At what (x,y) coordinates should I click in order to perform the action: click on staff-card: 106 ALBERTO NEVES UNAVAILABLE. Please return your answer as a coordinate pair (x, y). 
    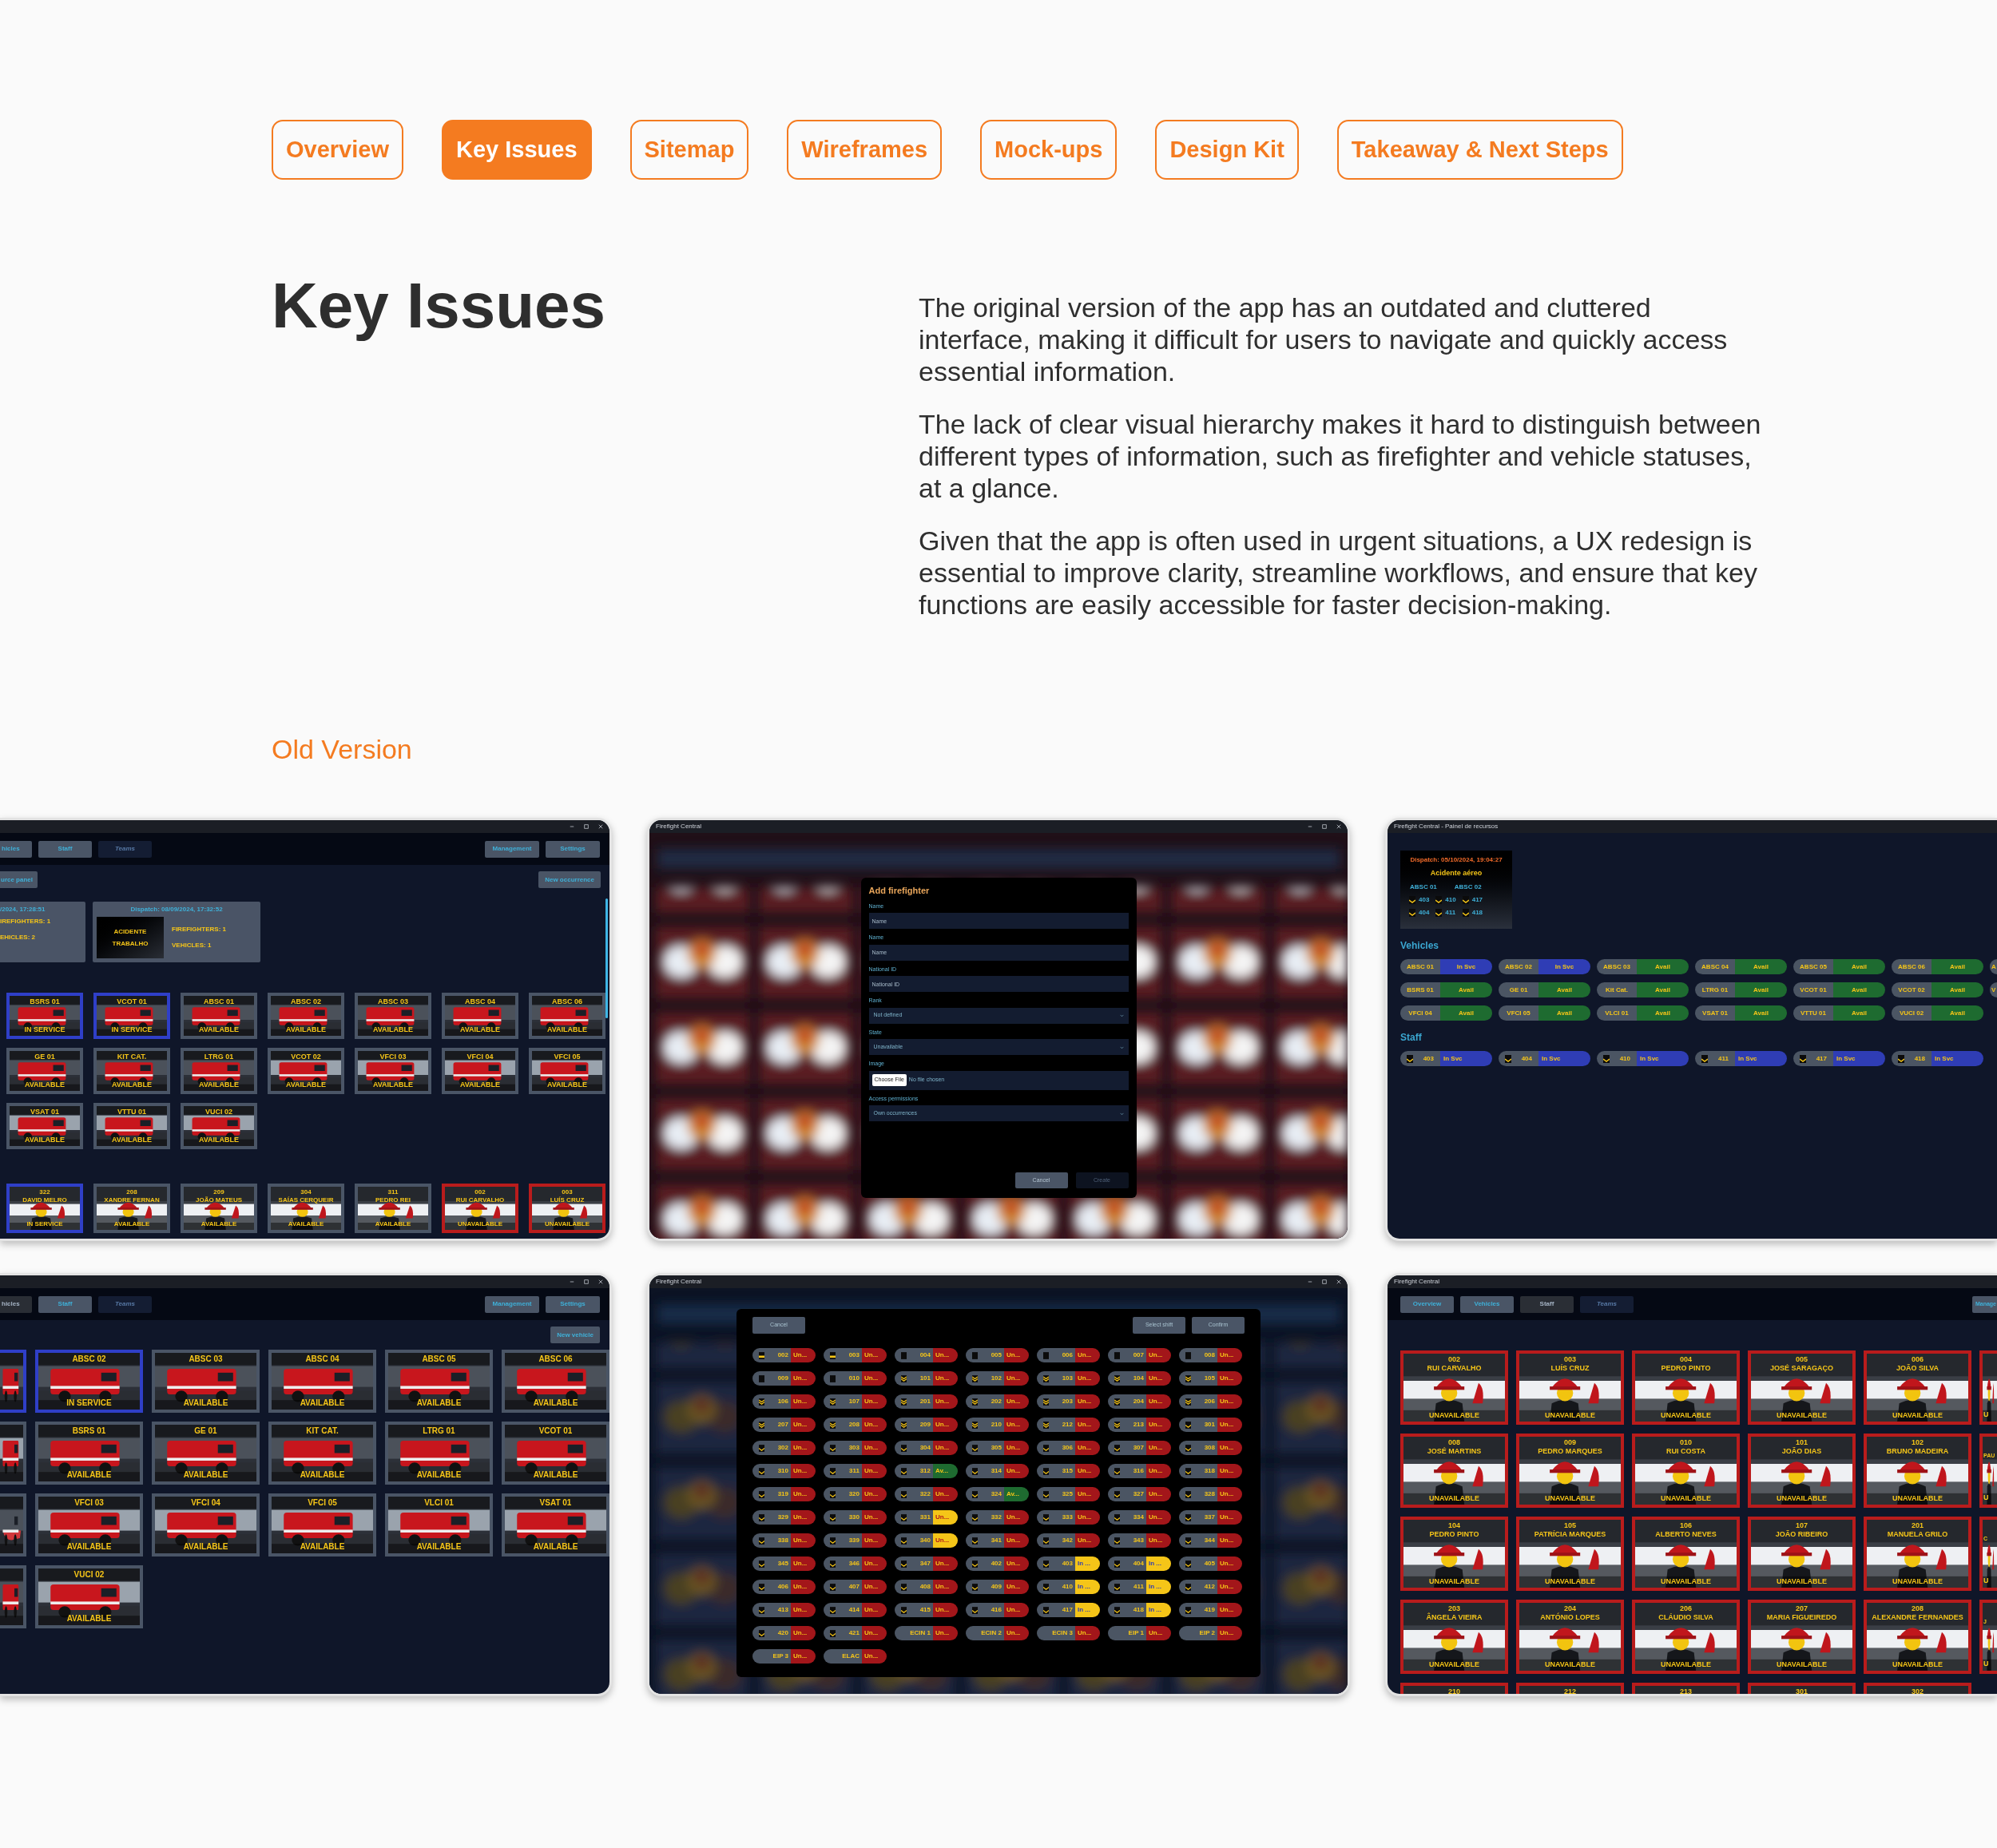
    Looking at the image, I should click on (1686, 1554).